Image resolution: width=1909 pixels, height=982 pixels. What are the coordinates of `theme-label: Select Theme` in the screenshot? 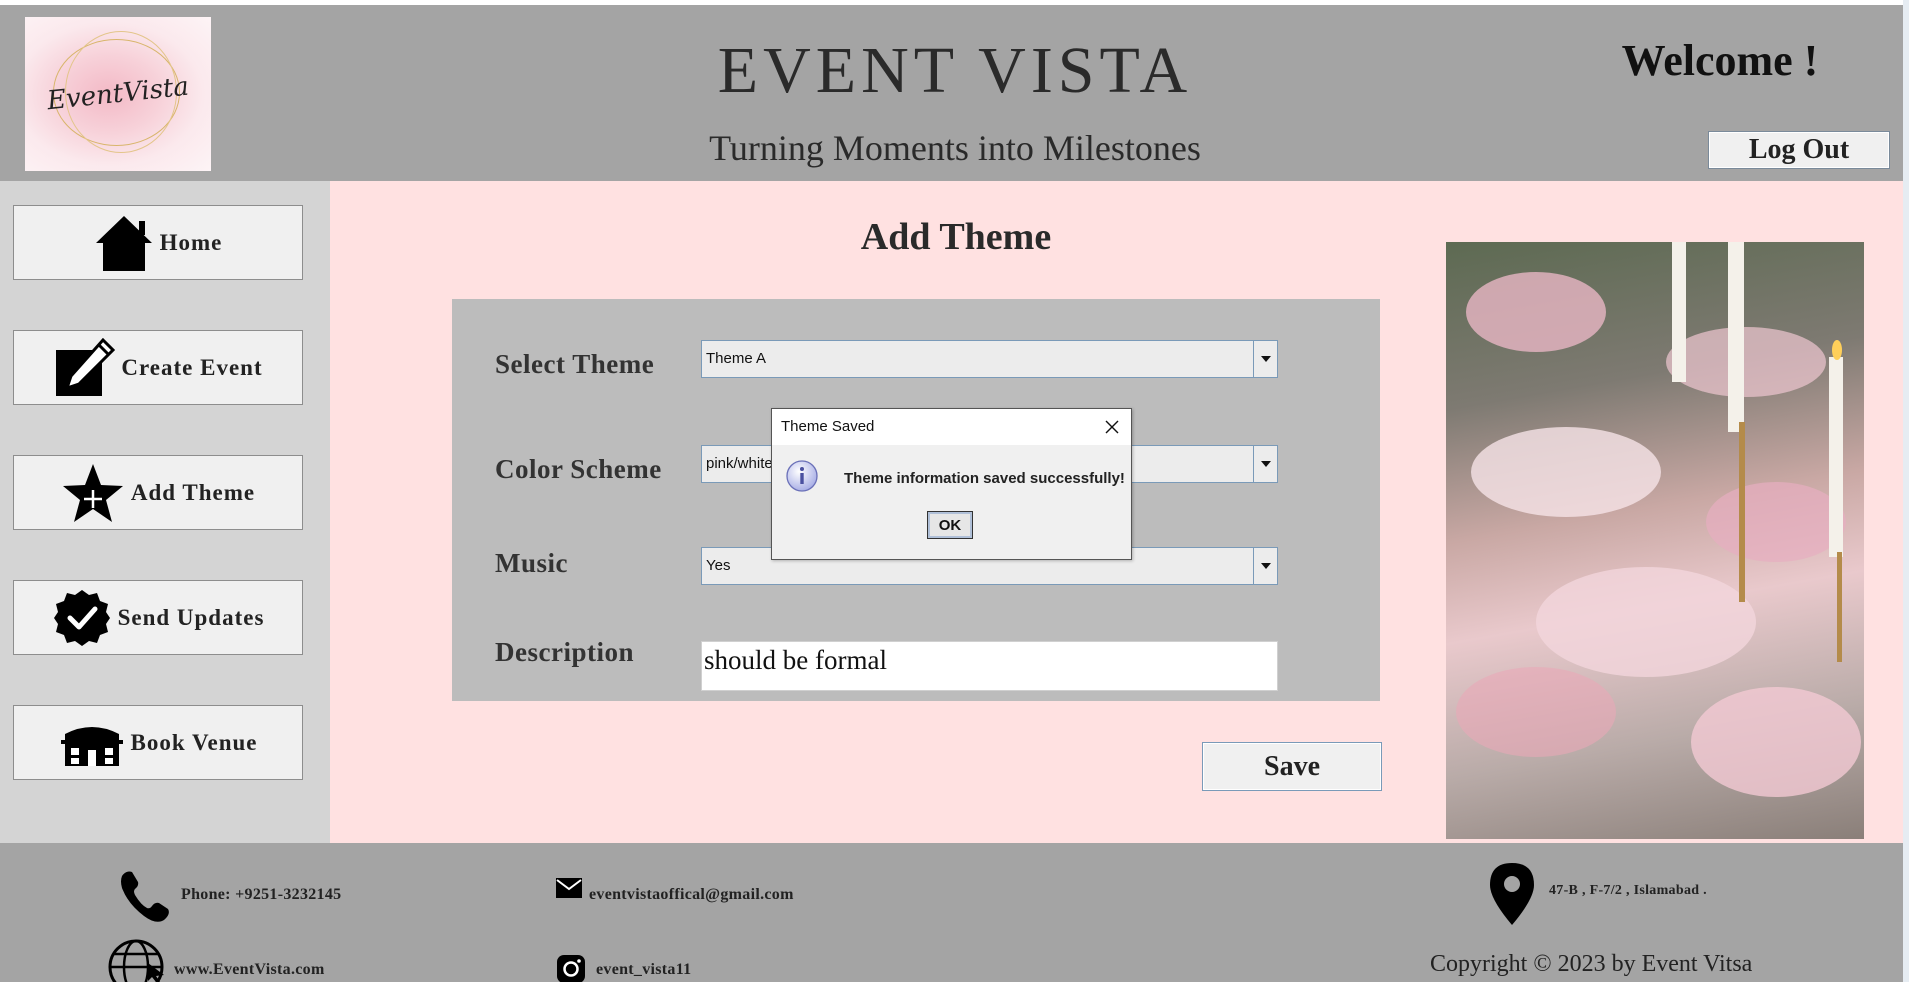 It's located at (575, 364).